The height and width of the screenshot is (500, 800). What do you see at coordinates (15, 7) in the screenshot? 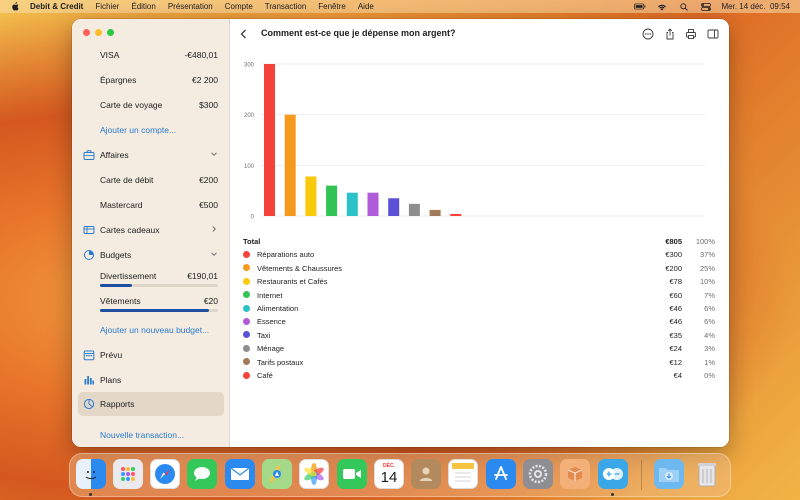
I see `apple-icon` at bounding box center [15, 7].